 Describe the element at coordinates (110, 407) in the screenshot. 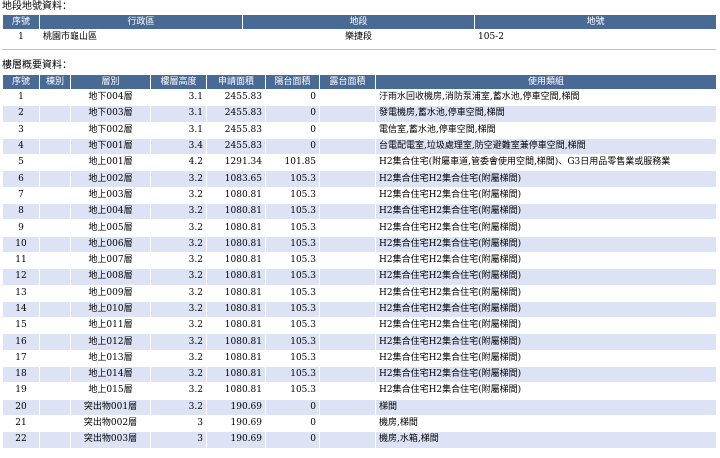

I see `cell-floor: 突出物001層` at that location.